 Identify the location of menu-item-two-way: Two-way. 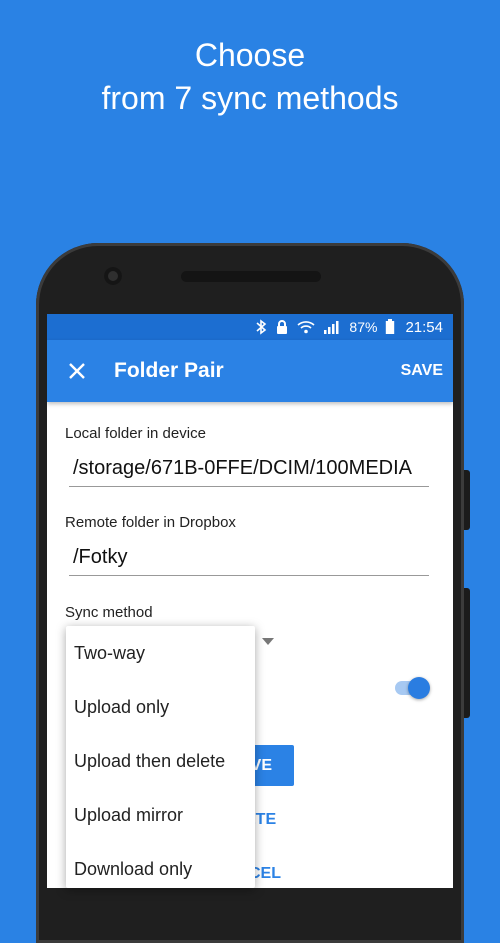
(160, 653).